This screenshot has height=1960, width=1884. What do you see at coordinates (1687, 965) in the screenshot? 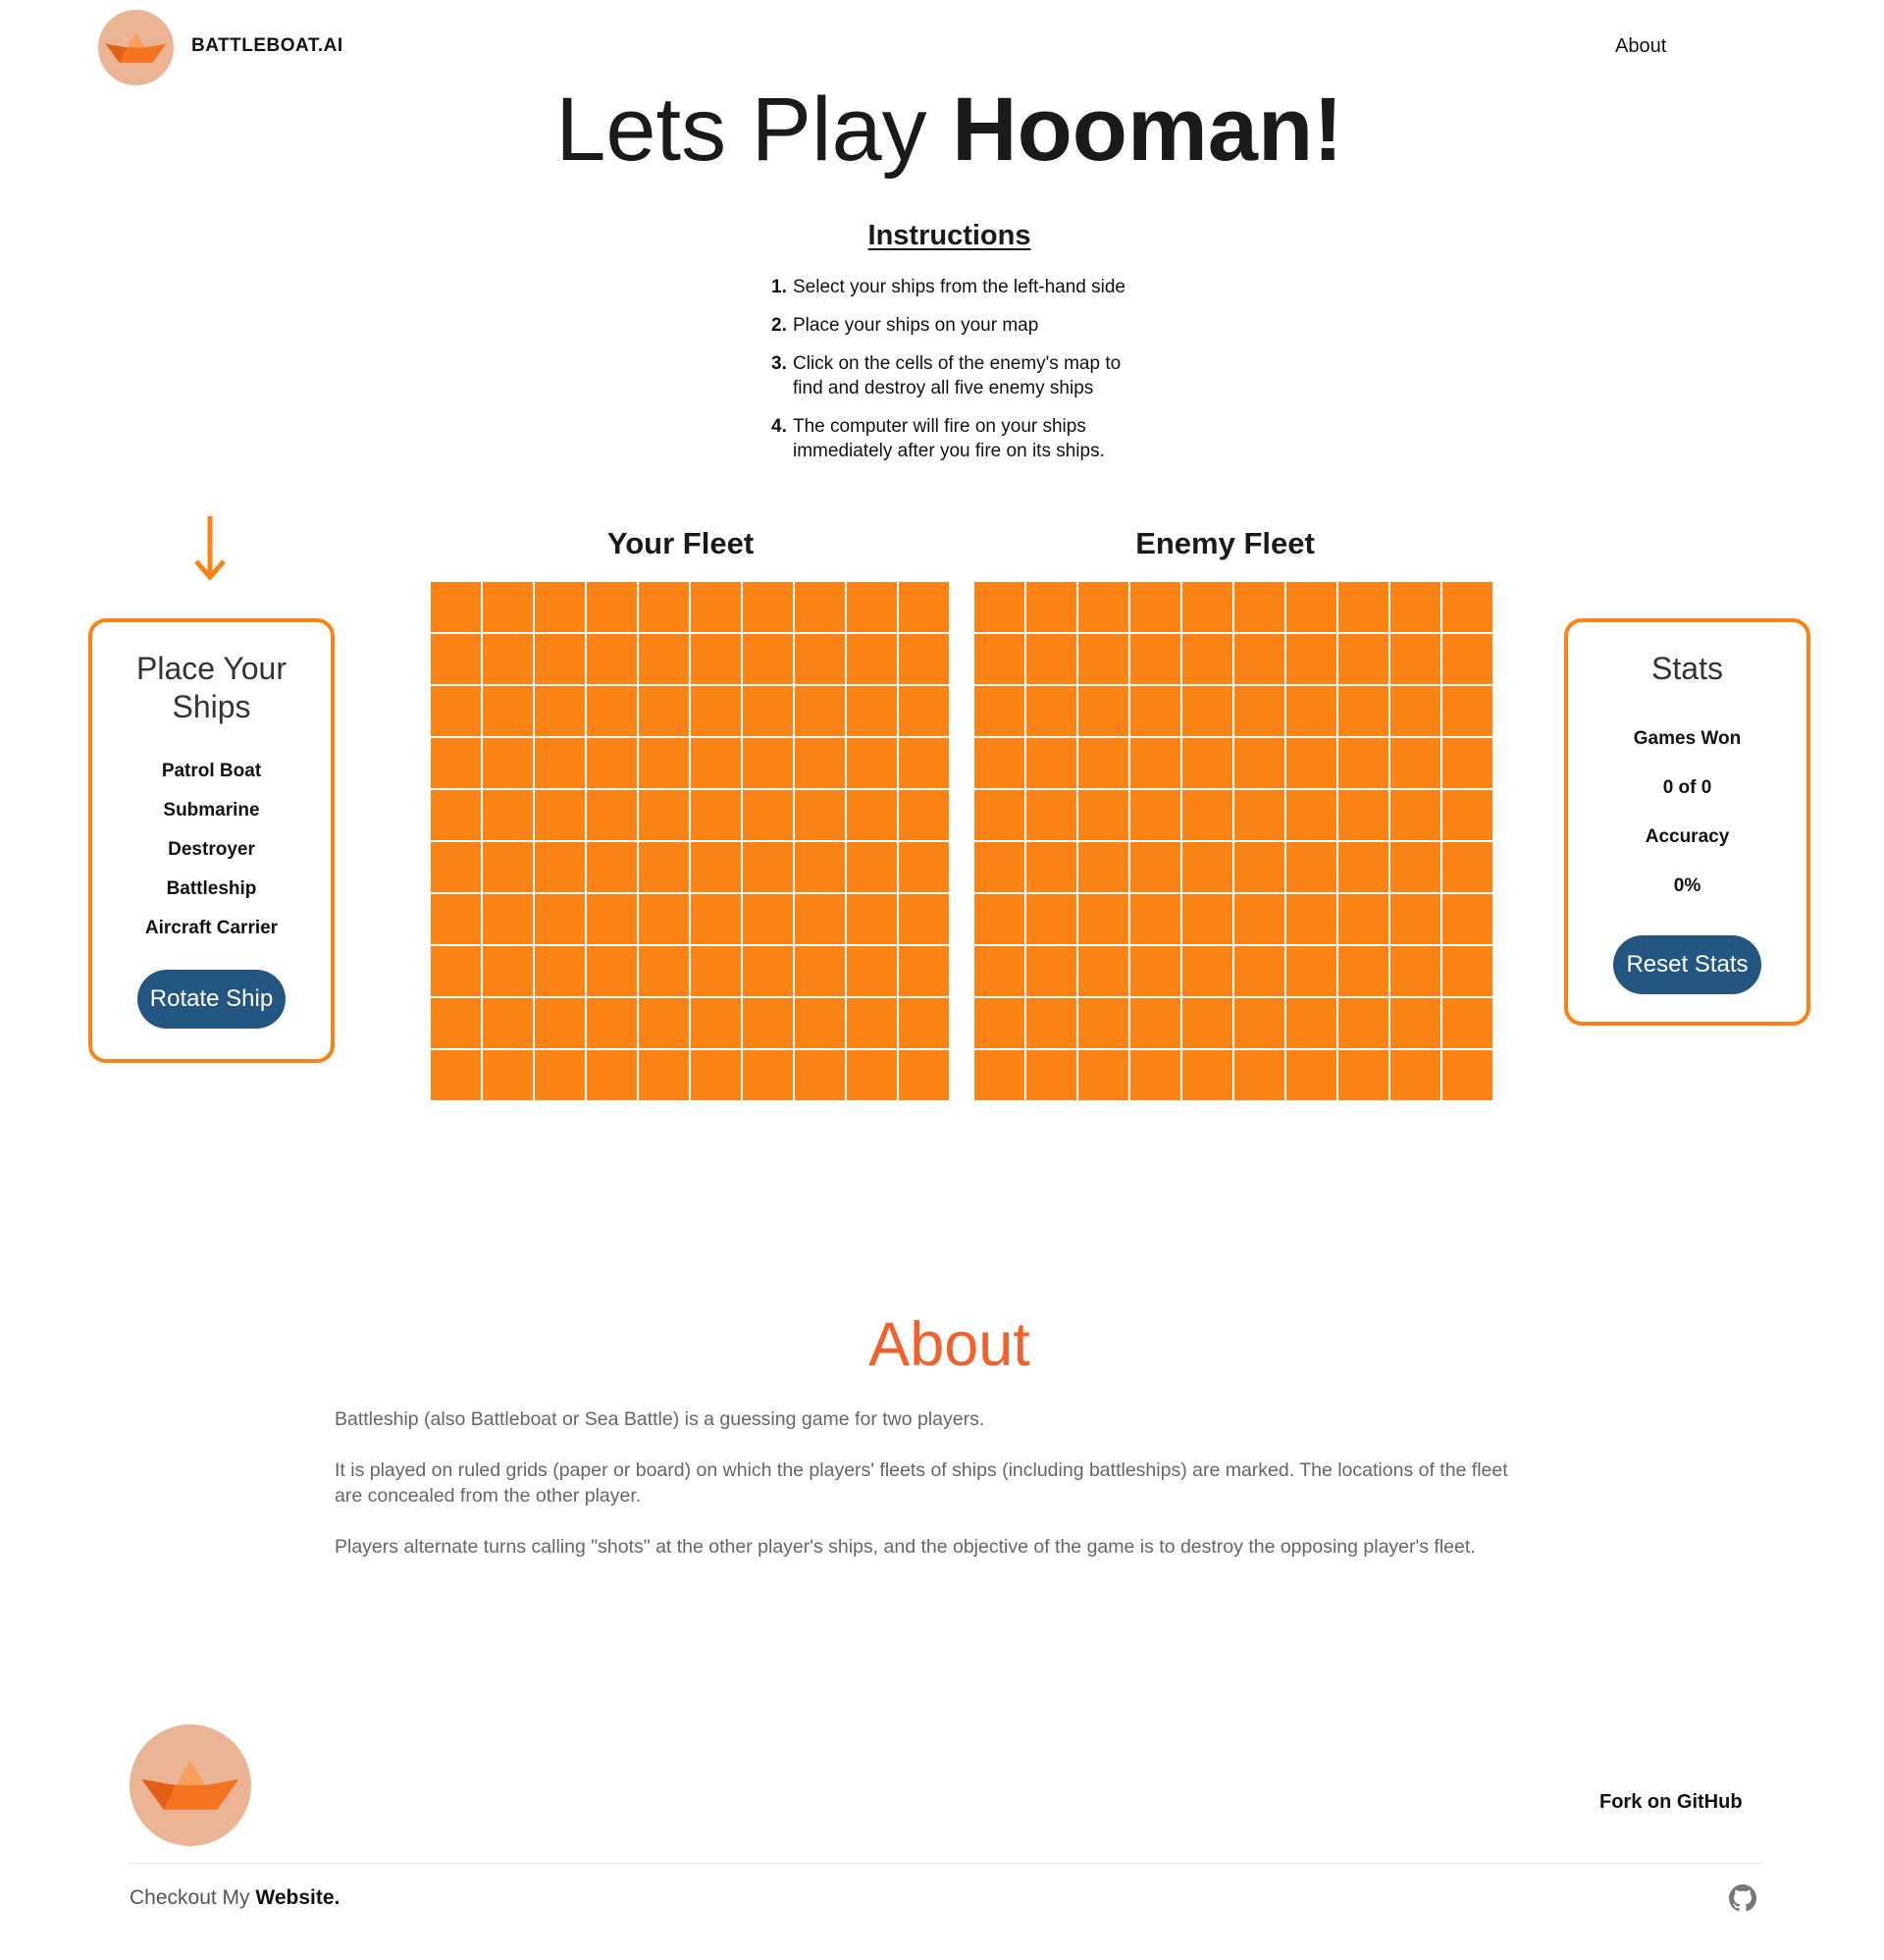
I see `reset-stats-button: Reset Stats` at bounding box center [1687, 965].